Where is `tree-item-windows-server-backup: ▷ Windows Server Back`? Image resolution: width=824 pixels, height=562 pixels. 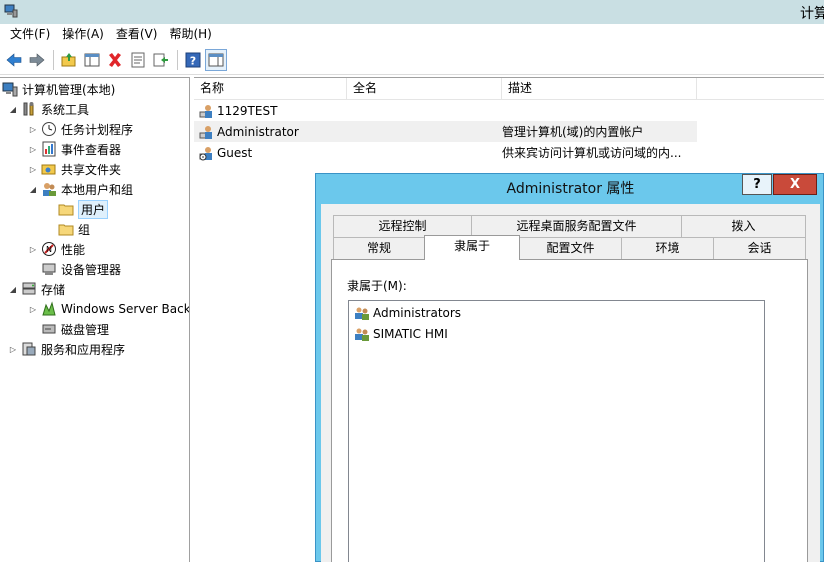 tree-item-windows-server-backup: ▷ Windows Server Back is located at coordinates (109, 309).